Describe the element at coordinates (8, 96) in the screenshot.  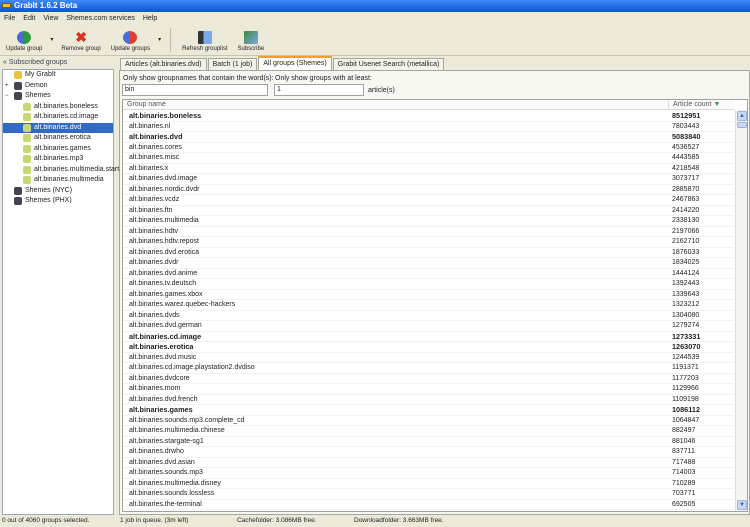
I see `expander-icon: −` at that location.